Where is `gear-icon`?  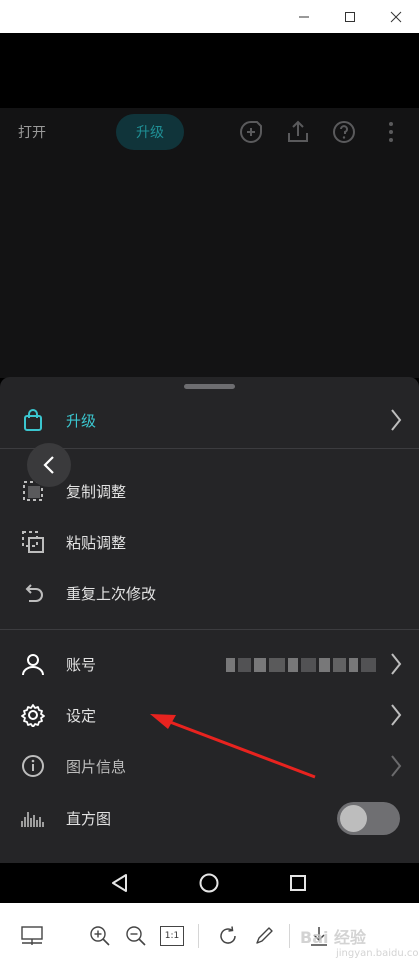
gear-icon is located at coordinates (33, 715).